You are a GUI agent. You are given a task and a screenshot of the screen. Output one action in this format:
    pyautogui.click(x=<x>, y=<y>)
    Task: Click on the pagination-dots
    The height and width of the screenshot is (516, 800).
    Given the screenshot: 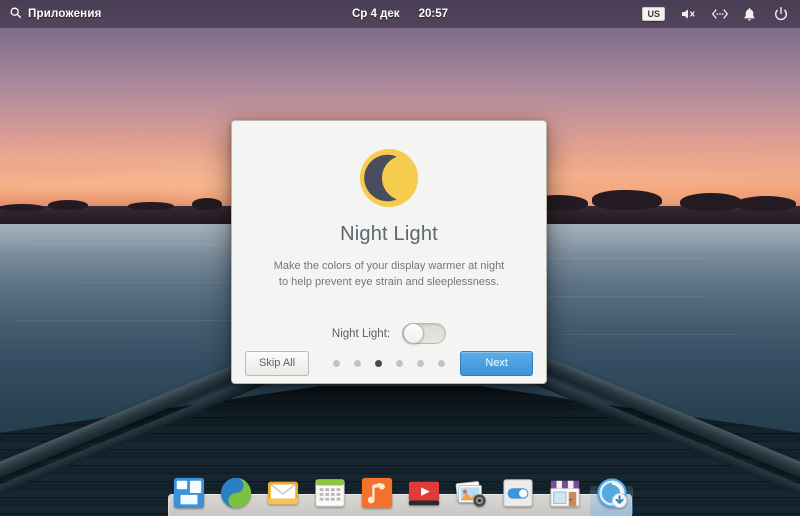 What is the action you would take?
    pyautogui.click(x=389, y=364)
    